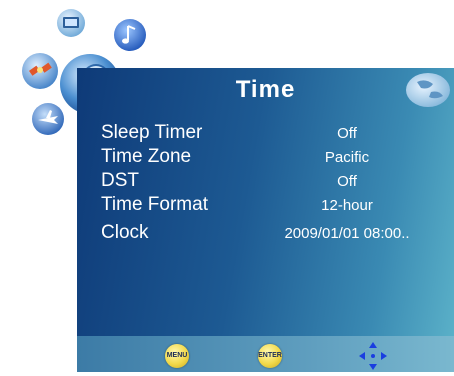 The height and width of the screenshot is (376, 454). I want to click on setting-label-clock: Clock, so click(125, 232).